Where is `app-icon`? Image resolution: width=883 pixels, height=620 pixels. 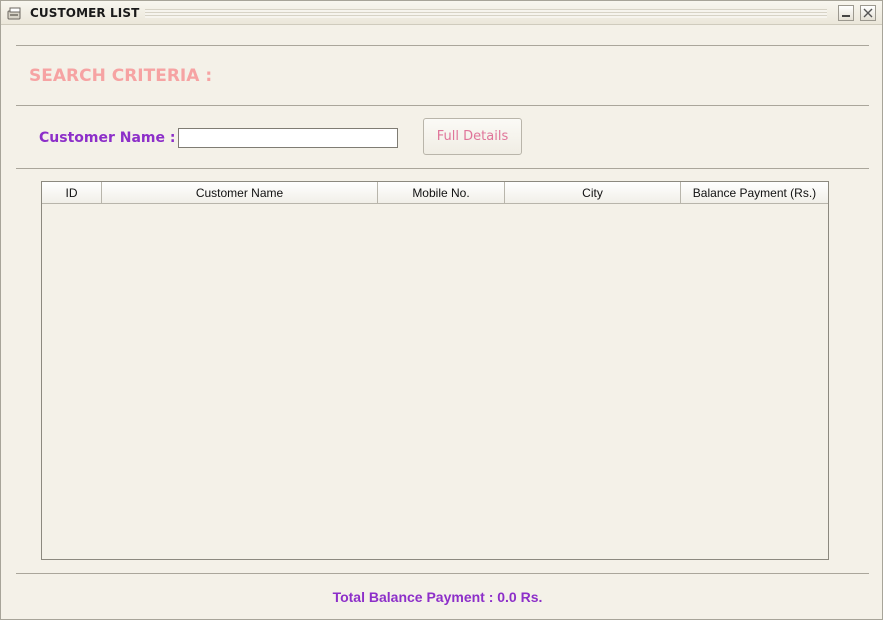
app-icon is located at coordinates (15, 13).